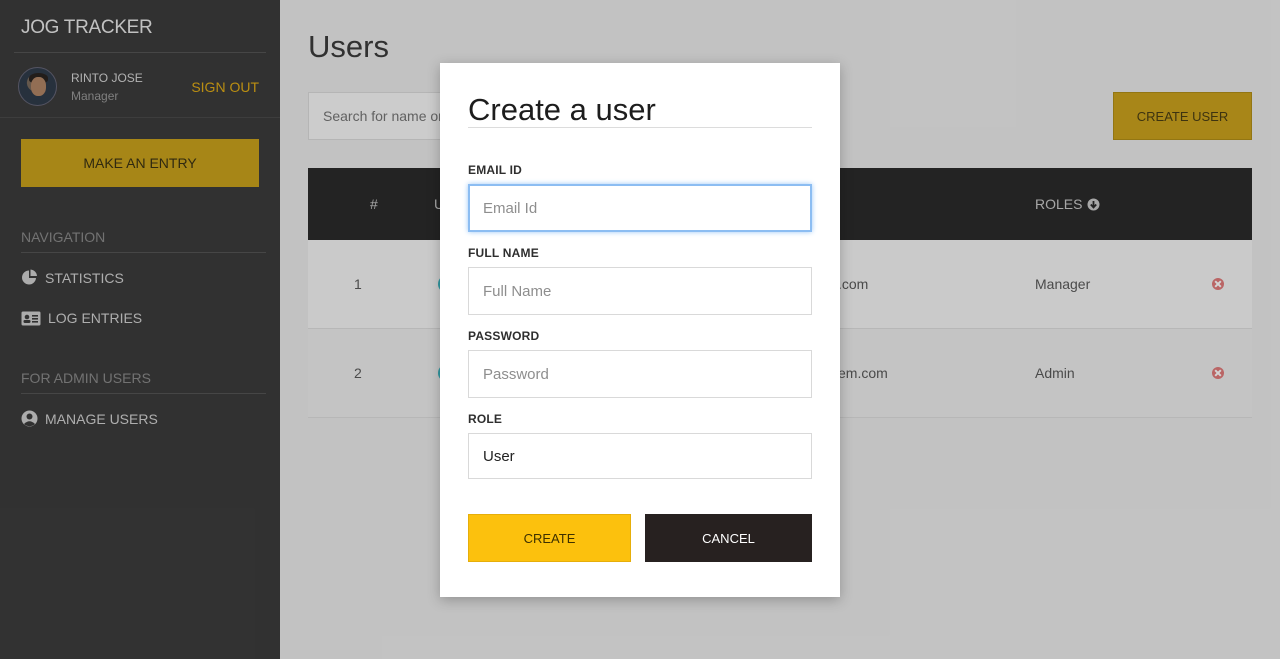 Image resolution: width=1280 pixels, height=659 pixels. What do you see at coordinates (562, 109) in the screenshot?
I see `dialog-title: Create a user` at bounding box center [562, 109].